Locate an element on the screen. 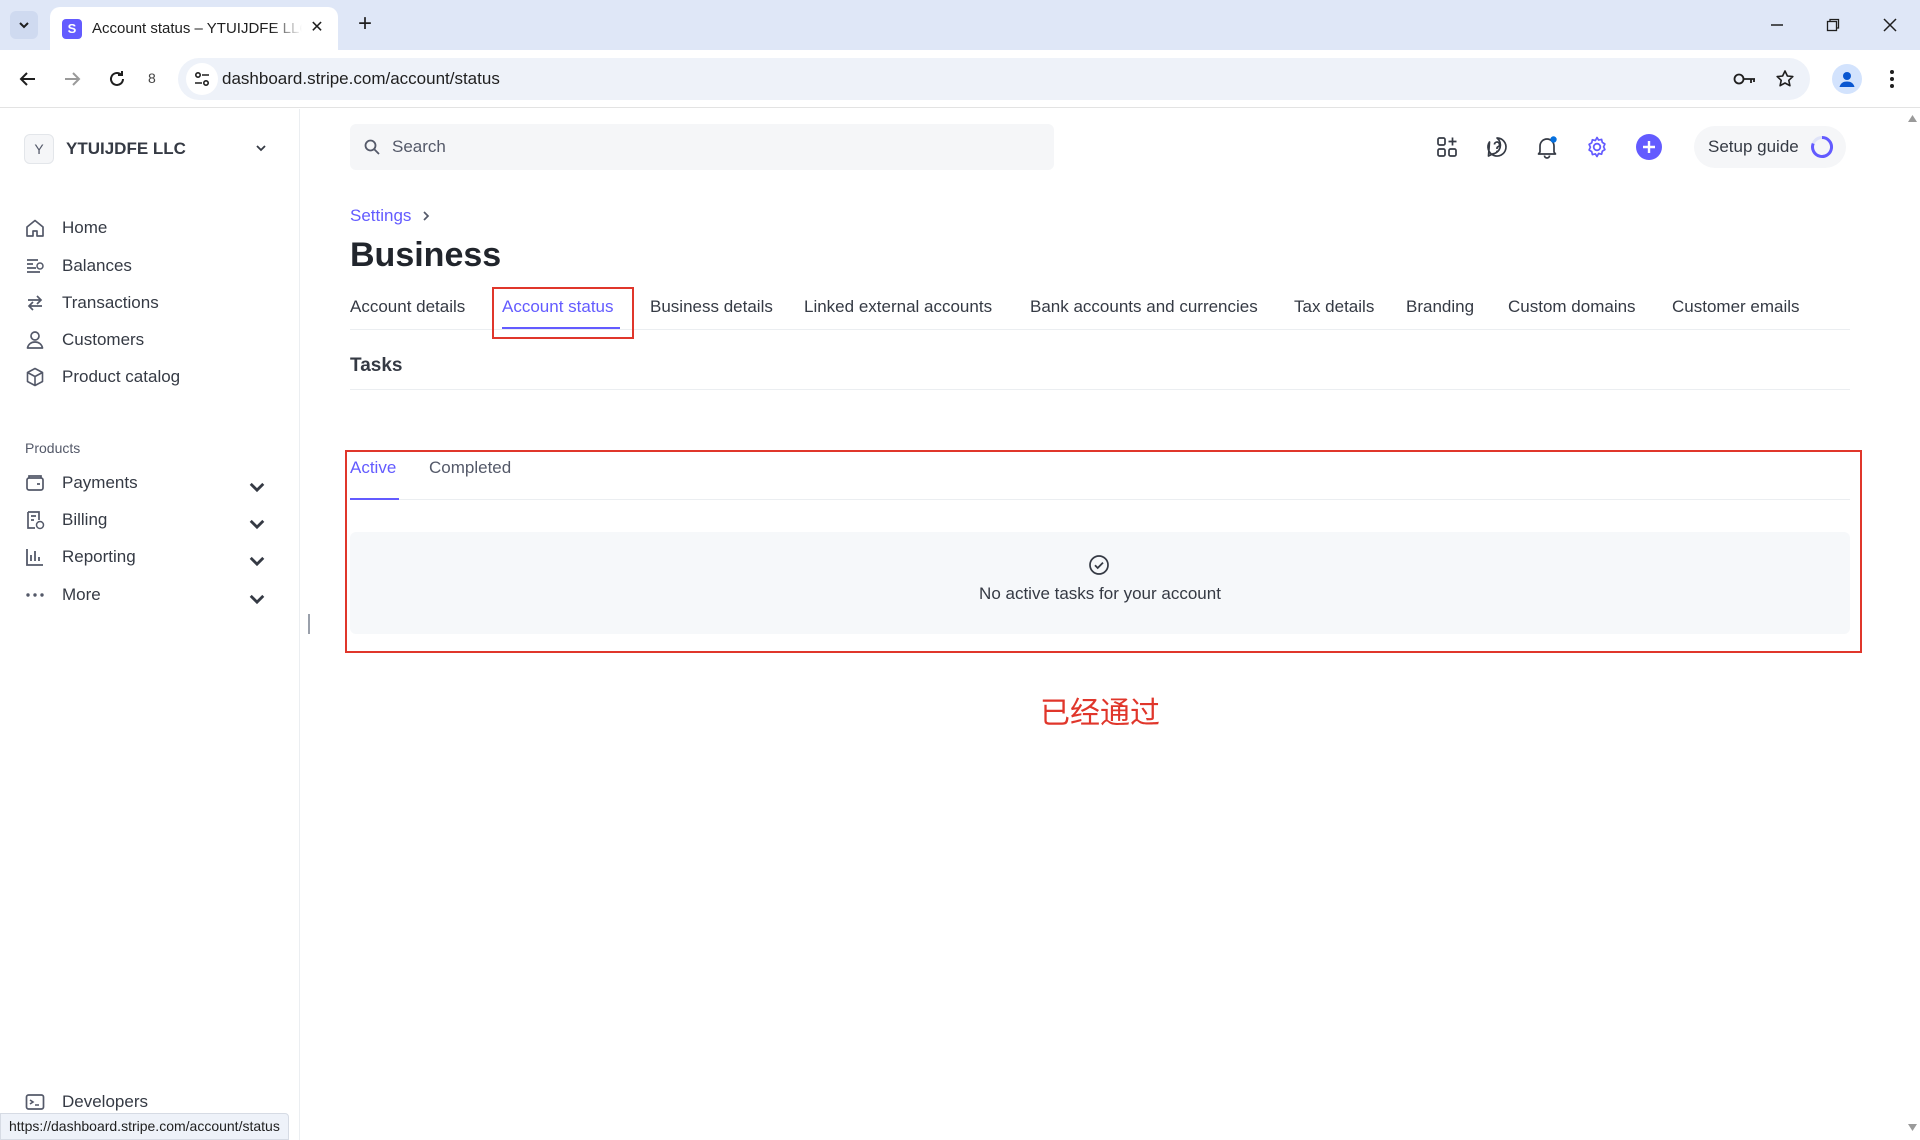 The image size is (1920, 1140). billing-icon is located at coordinates (35, 520).